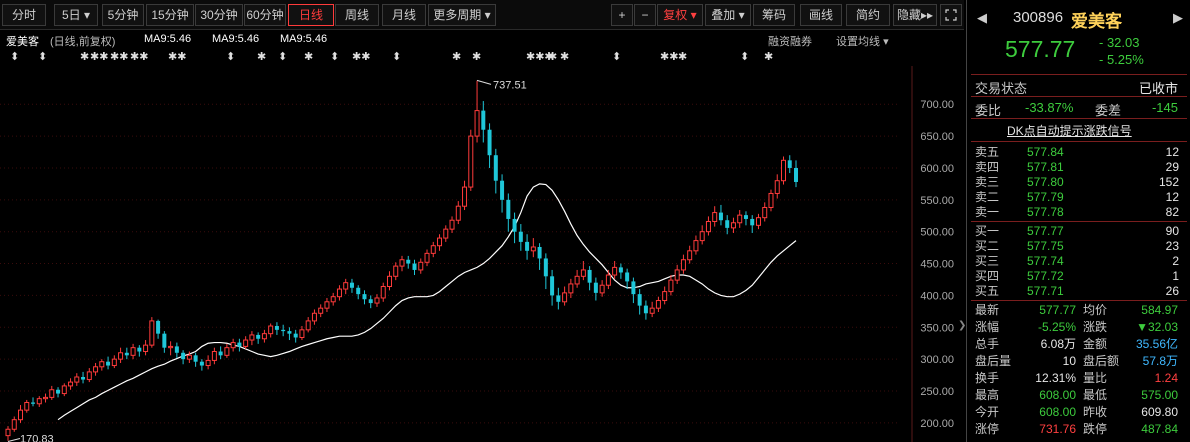 This screenshot has width=1190, height=442. What do you see at coordinates (962, 330) in the screenshot?
I see `panel-collapse-handle: ❯` at bounding box center [962, 330].